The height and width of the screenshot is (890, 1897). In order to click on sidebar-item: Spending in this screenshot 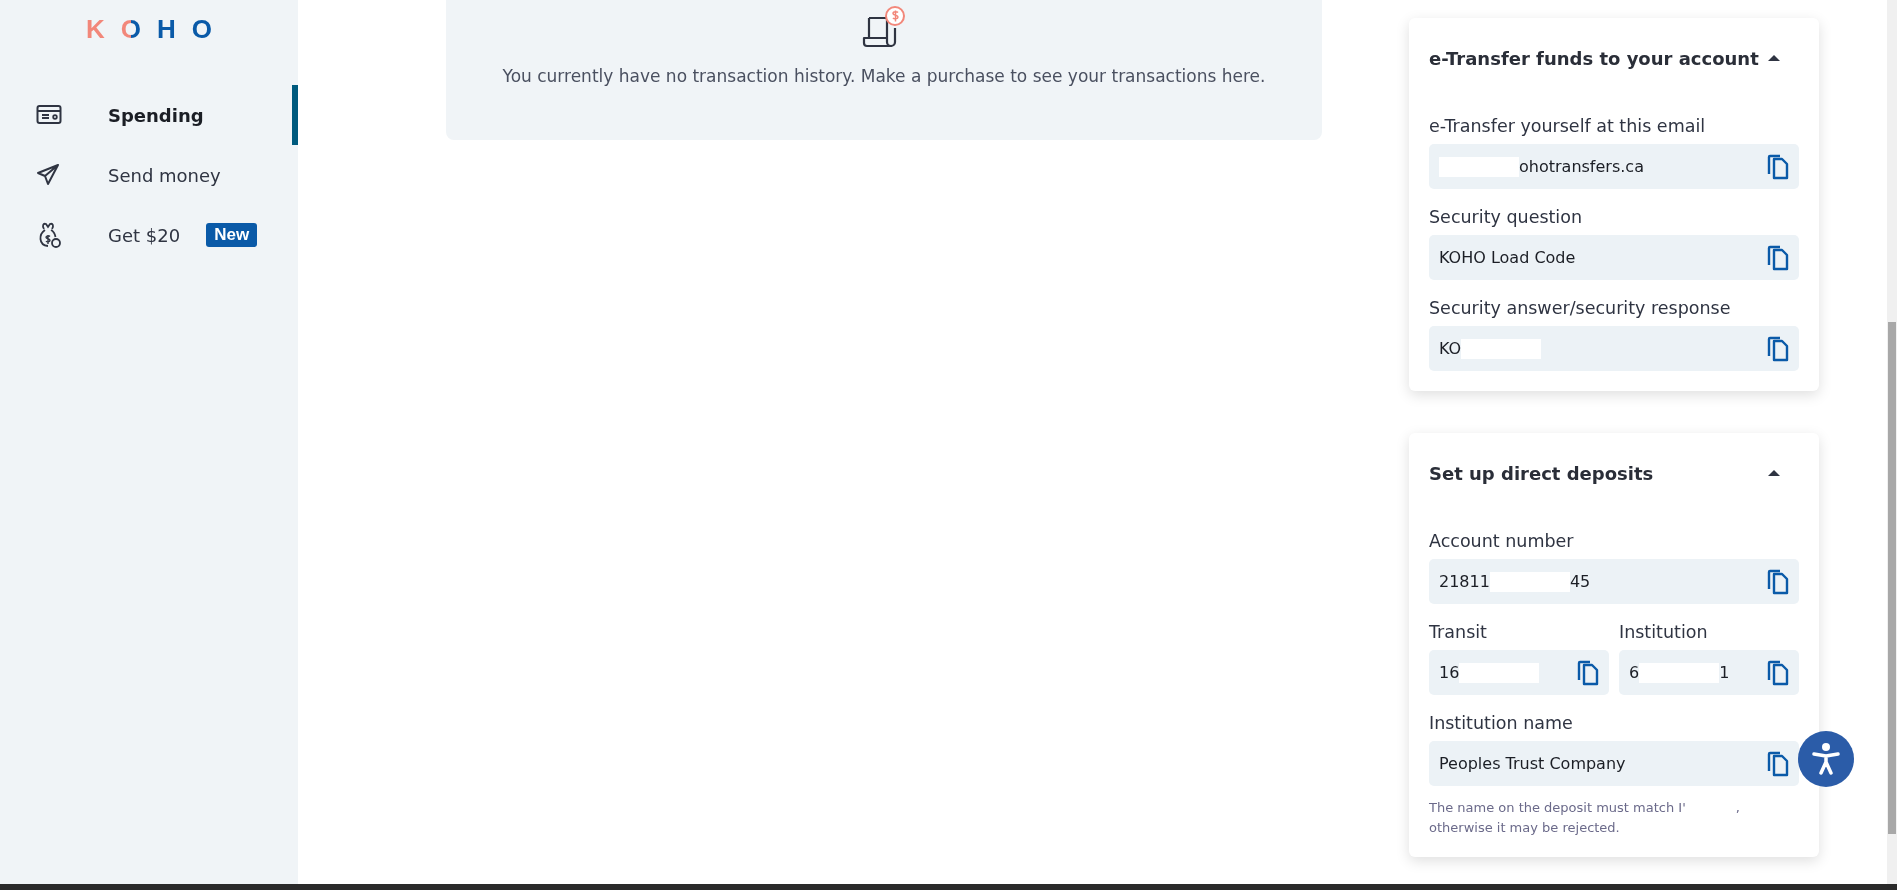, I will do `click(149, 115)`.